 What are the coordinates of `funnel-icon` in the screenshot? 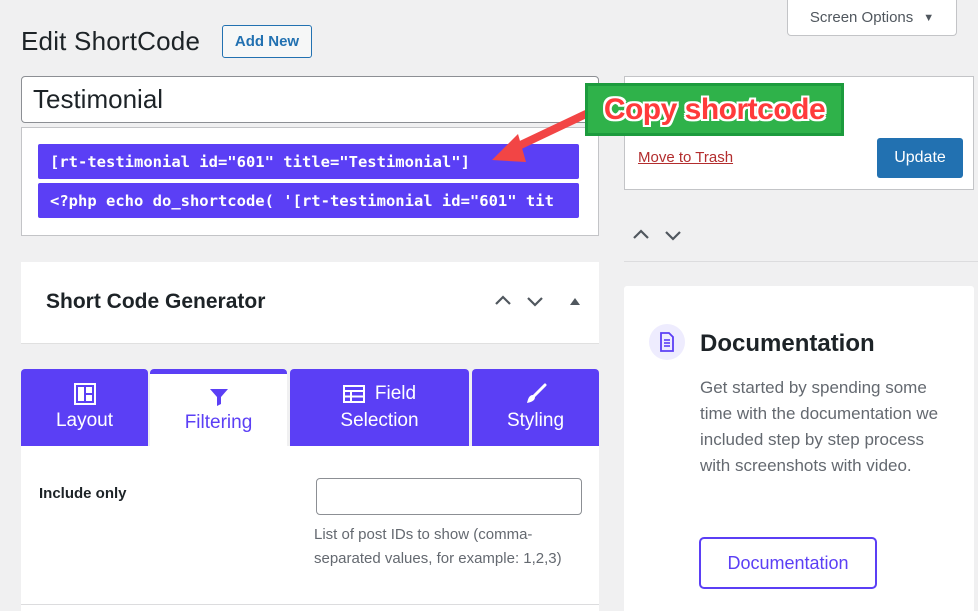 It's located at (218, 397).